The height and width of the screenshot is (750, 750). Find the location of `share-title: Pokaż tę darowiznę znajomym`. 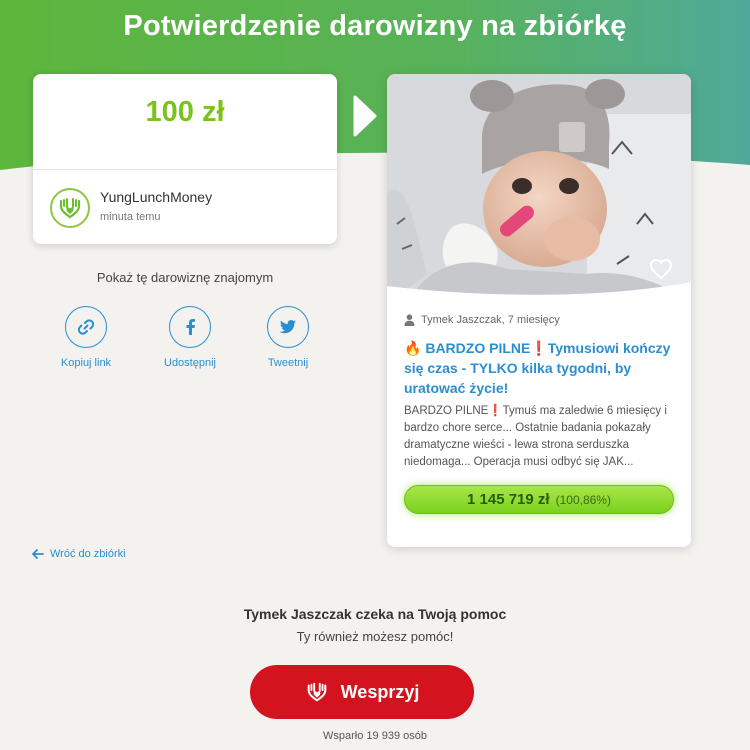

share-title: Pokaż tę darowiznę znajomym is located at coordinates (185, 277).